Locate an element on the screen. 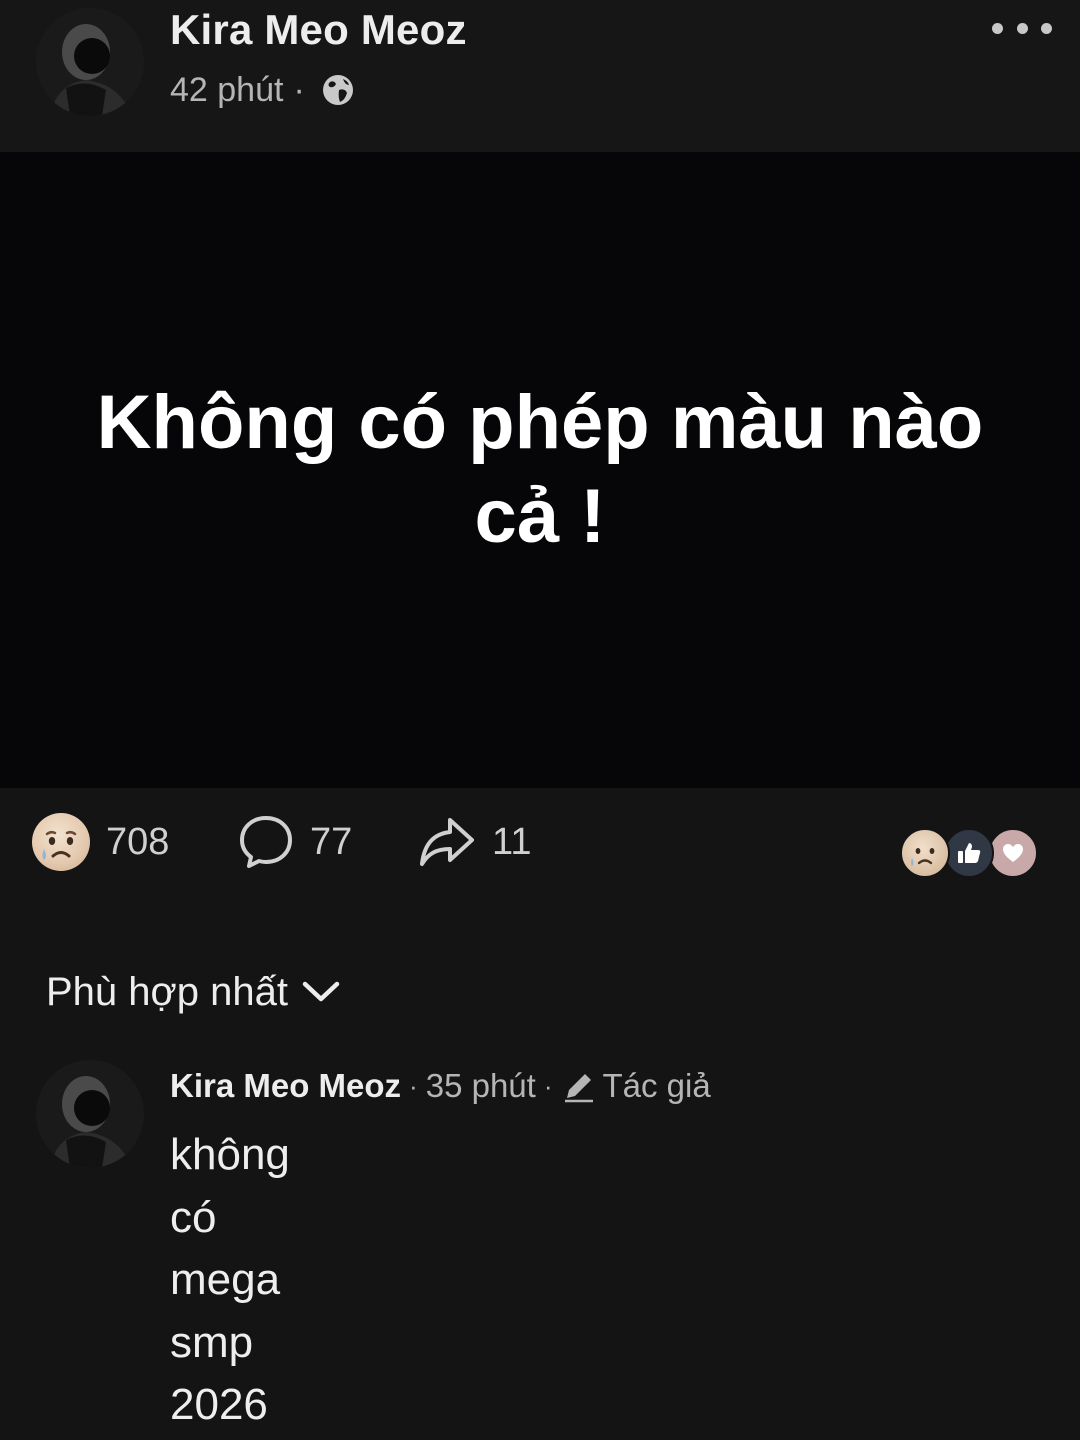  comment-count: 77 is located at coordinates (331, 841).